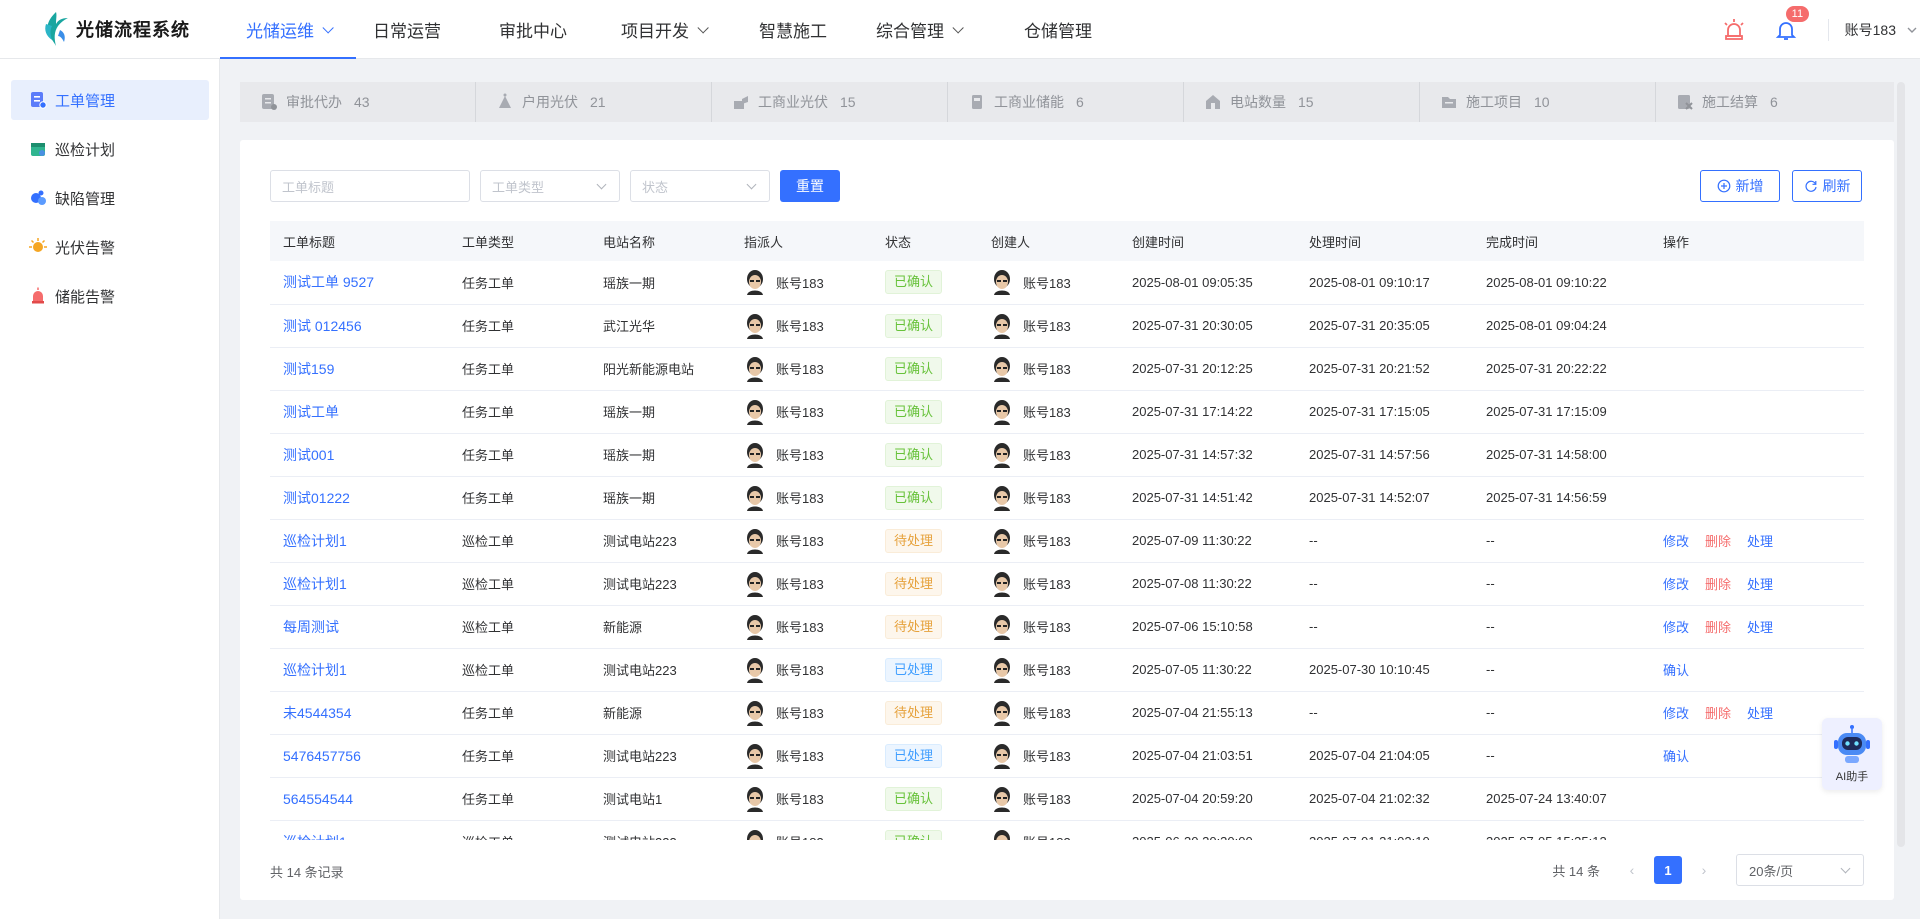 The image size is (1920, 919). What do you see at coordinates (1734, 30) in the screenshot?
I see `alarm-light-icon` at bounding box center [1734, 30].